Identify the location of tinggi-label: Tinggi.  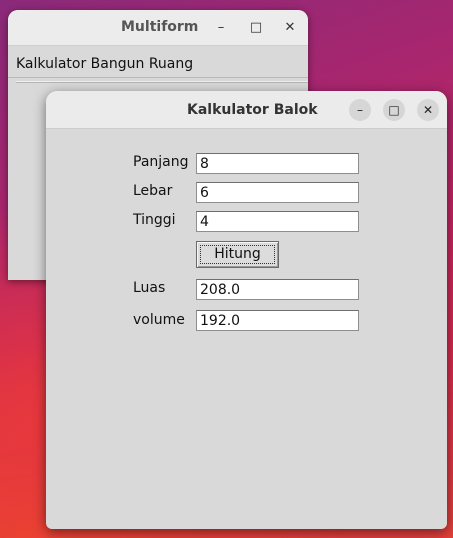
(154, 220).